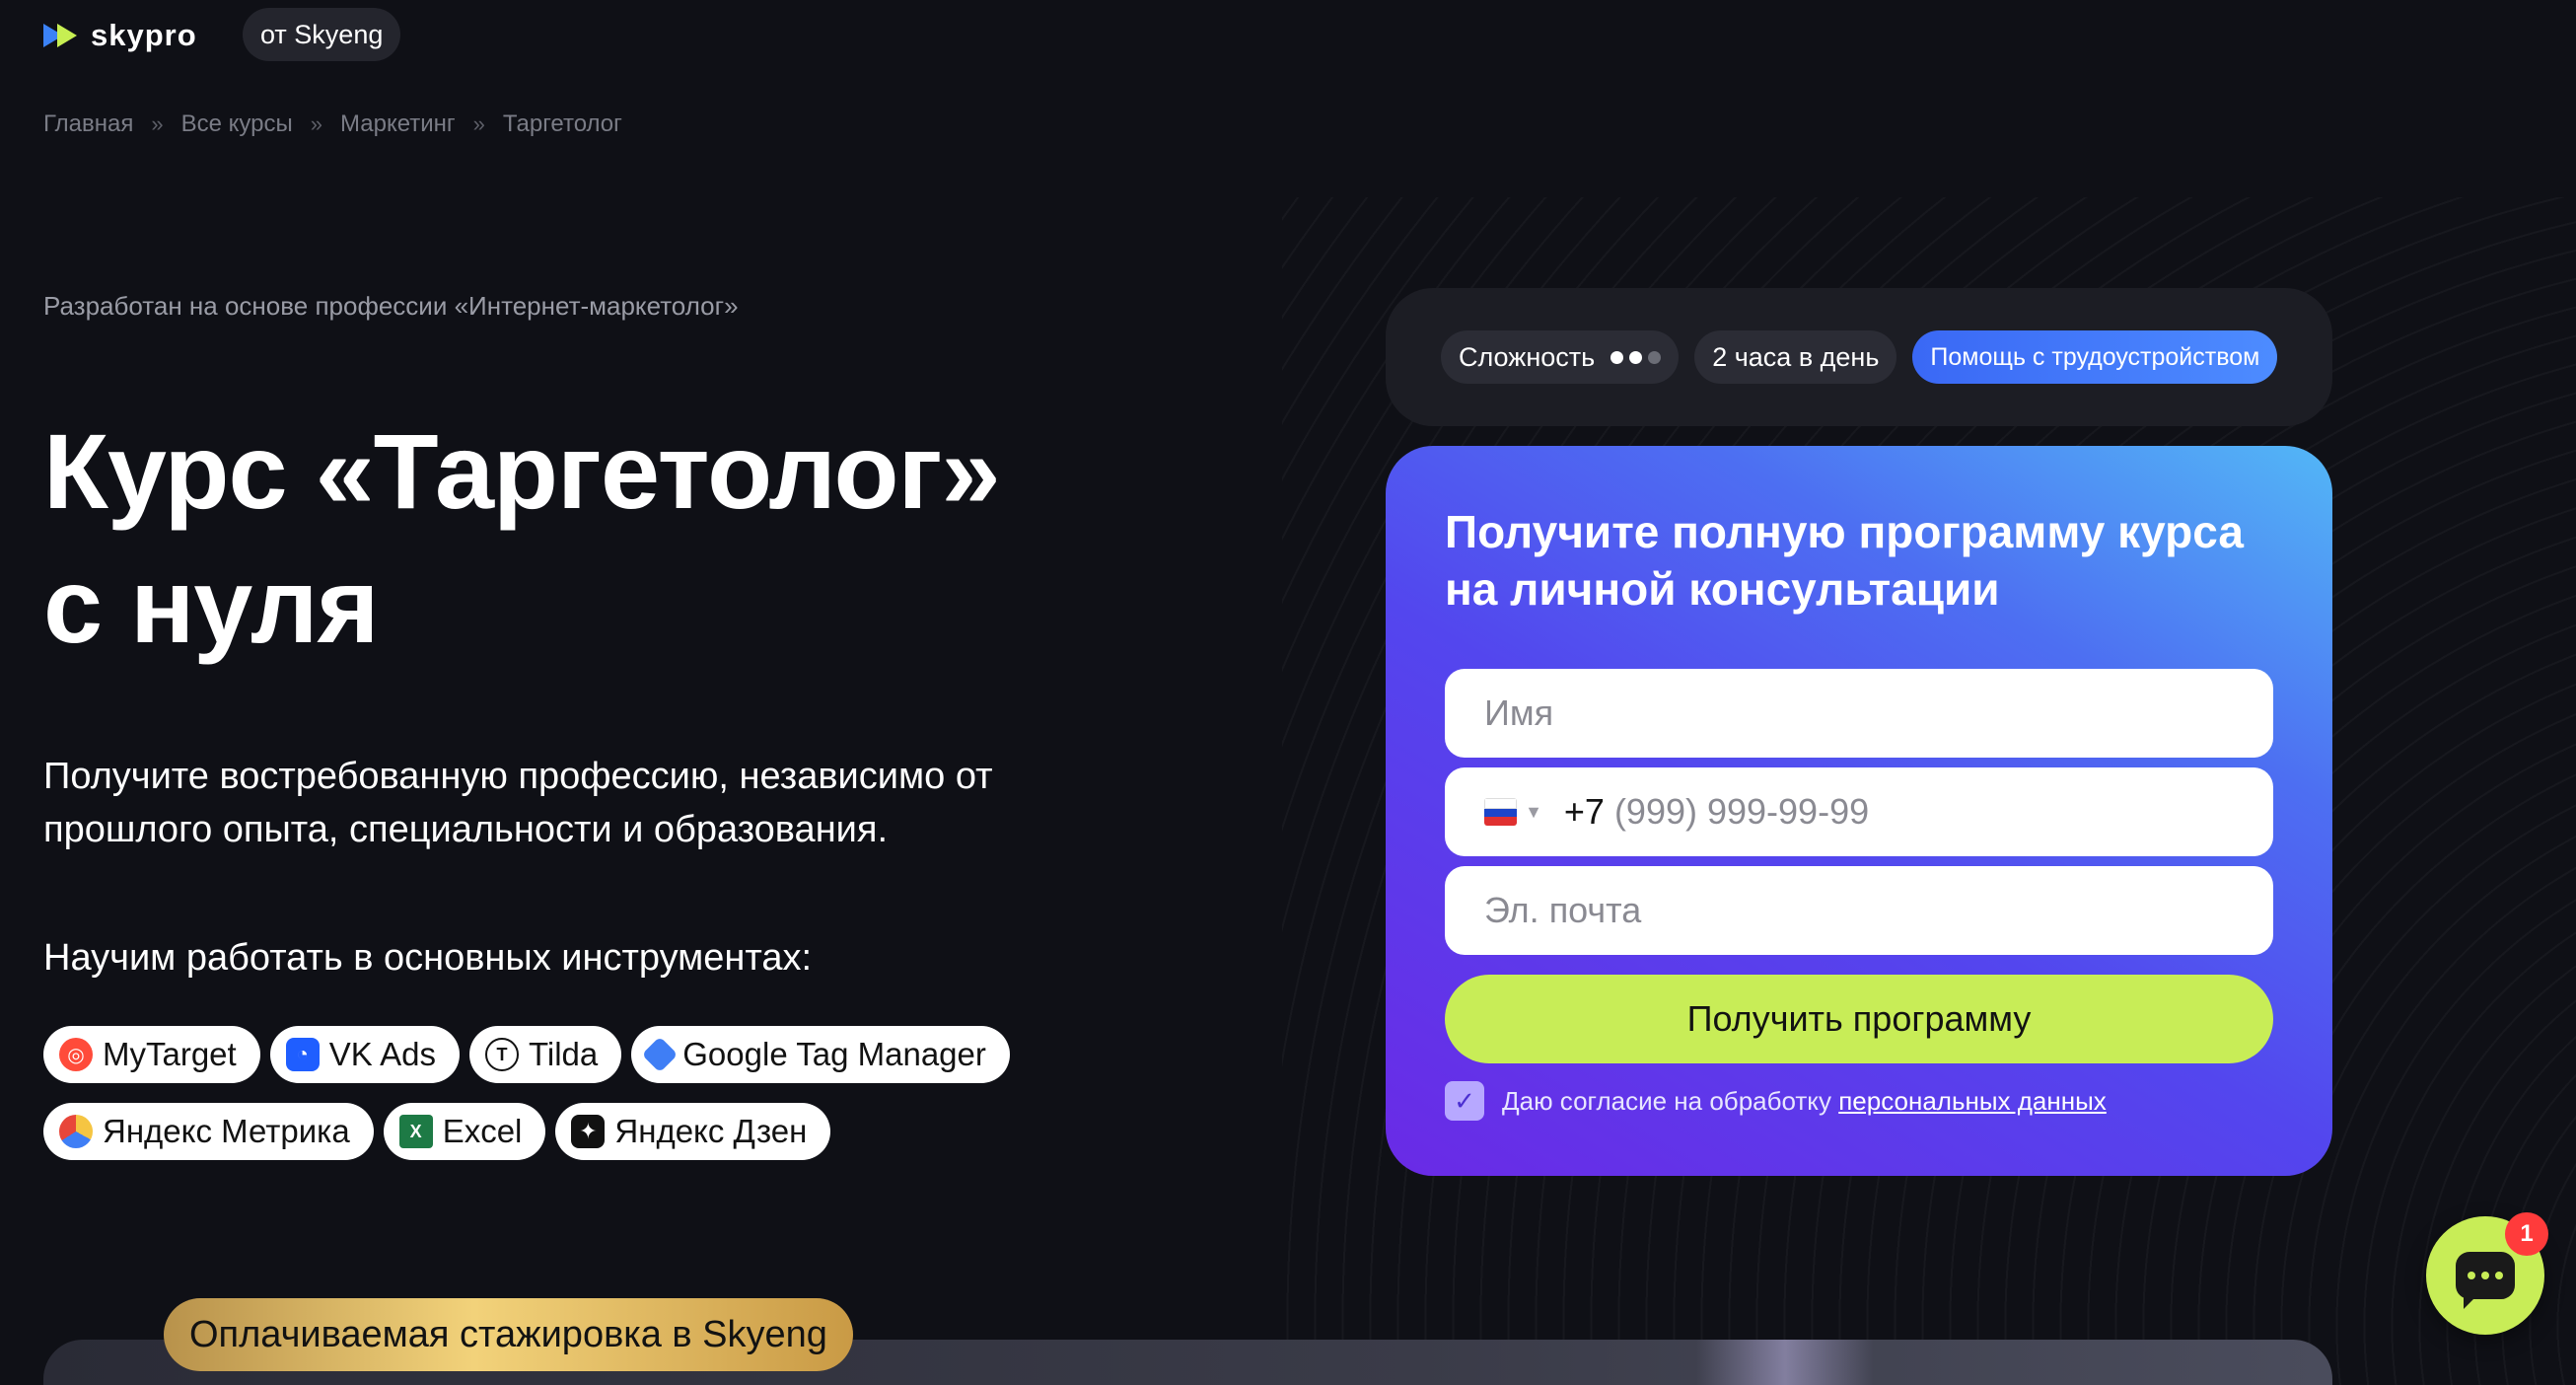 The height and width of the screenshot is (1385, 2576). I want to click on tilda-icon: T, so click(501, 1054).